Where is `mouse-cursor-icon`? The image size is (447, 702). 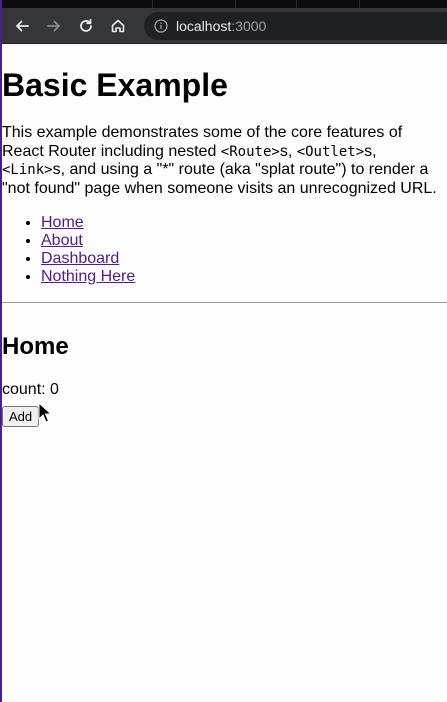 mouse-cursor-icon is located at coordinates (45, 412).